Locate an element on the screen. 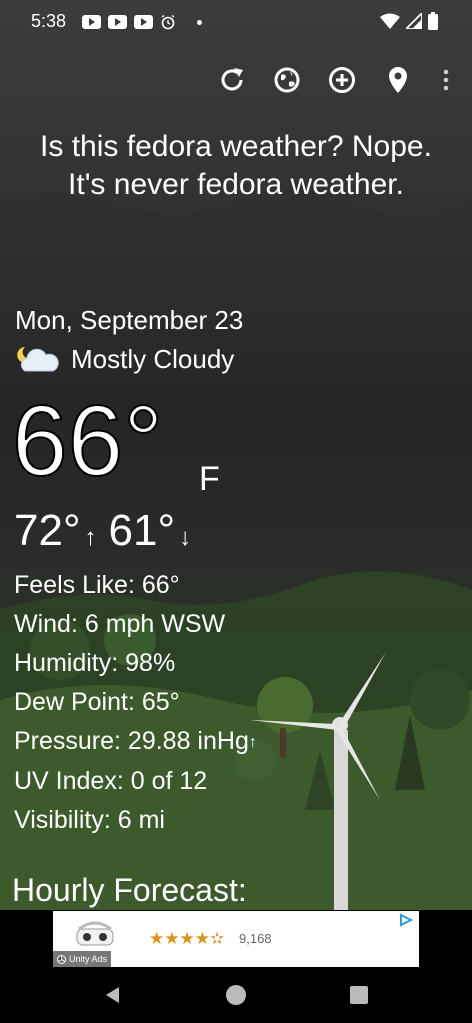 This screenshot has width=472, height=1023. status-time: 5:38 is located at coordinates (49, 21).